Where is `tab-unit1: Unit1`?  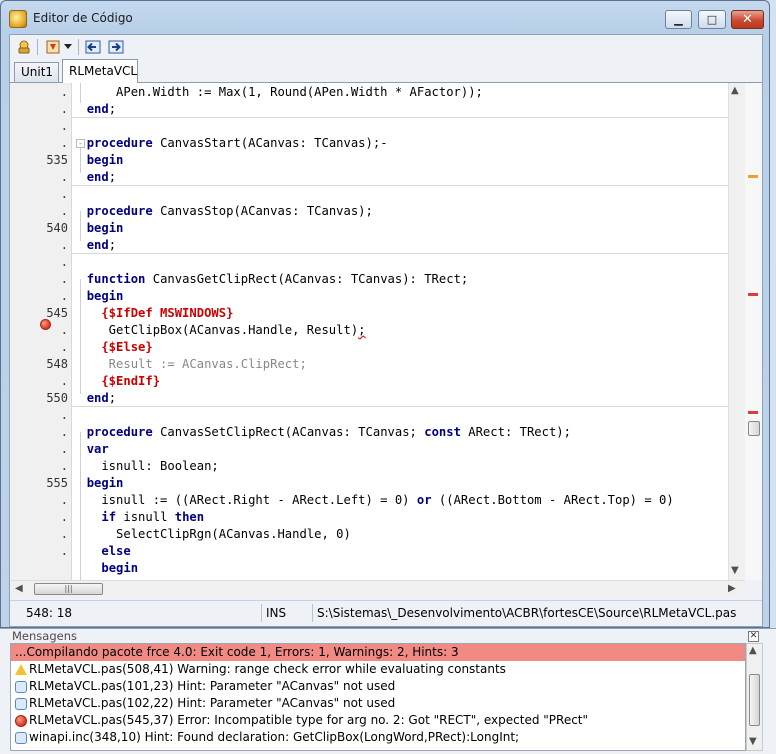 tab-unit1: Unit1 is located at coordinates (36, 72).